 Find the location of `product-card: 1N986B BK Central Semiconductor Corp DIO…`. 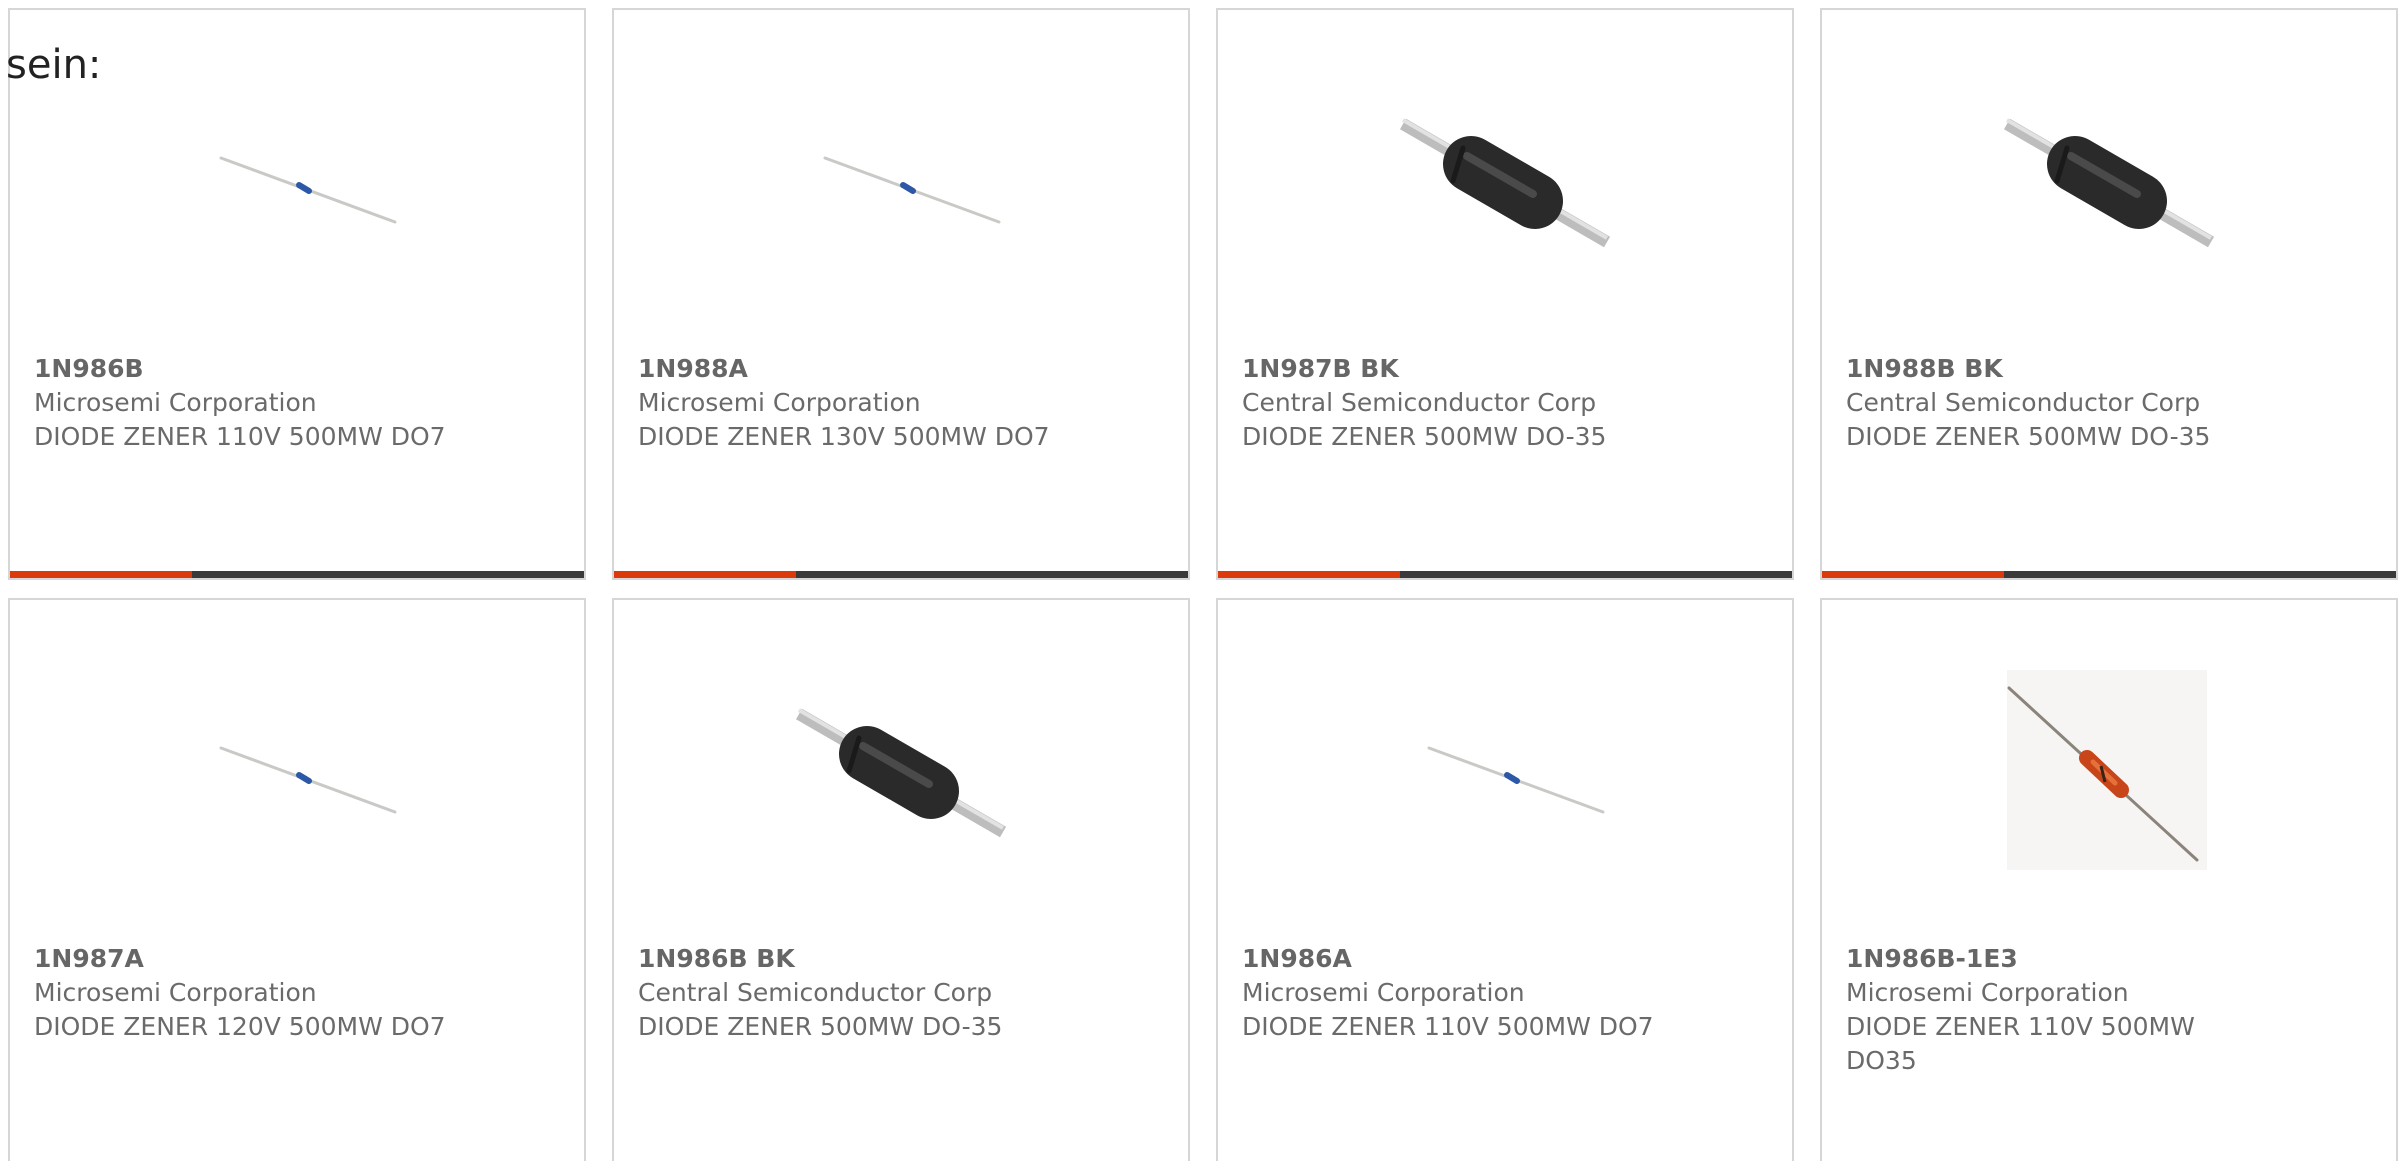

product-card: 1N986B BK Central Semiconductor Corp DIO… is located at coordinates (901, 879).